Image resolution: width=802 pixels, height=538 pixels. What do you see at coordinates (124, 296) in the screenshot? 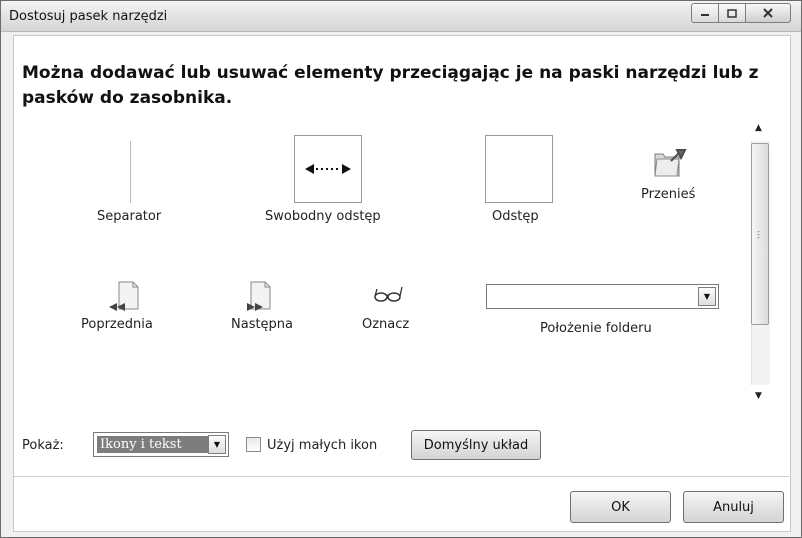
I see `previous-page-icon` at bounding box center [124, 296].